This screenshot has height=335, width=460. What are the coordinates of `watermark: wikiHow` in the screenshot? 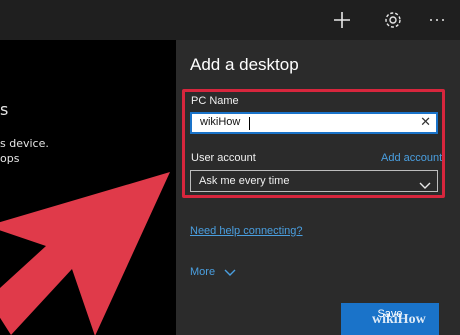 It's located at (399, 319).